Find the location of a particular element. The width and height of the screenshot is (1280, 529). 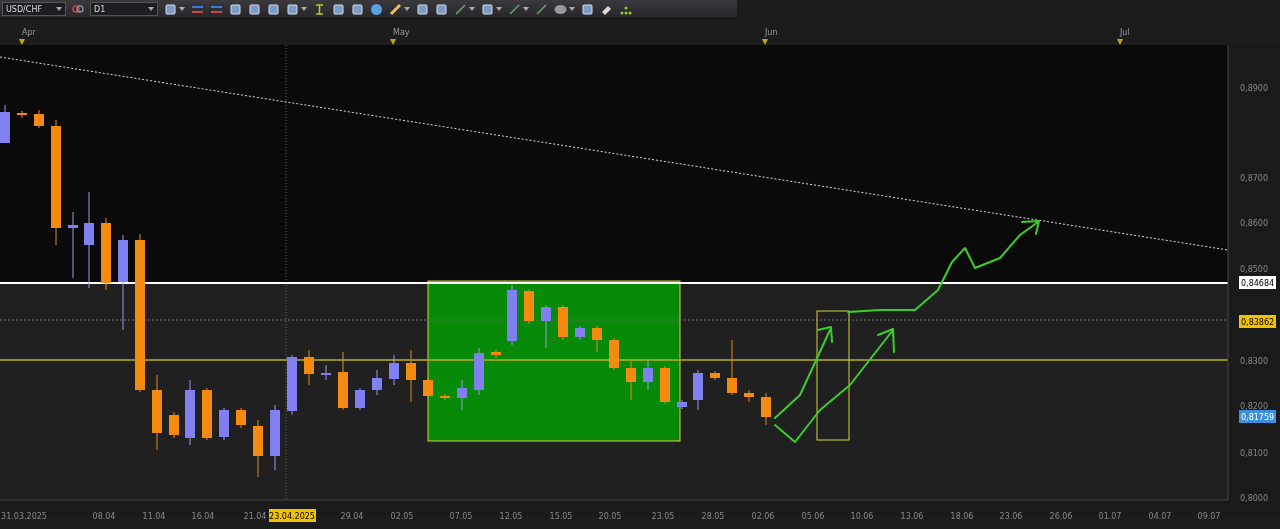

price-tick: 0,8500 is located at coordinates (1254, 269).